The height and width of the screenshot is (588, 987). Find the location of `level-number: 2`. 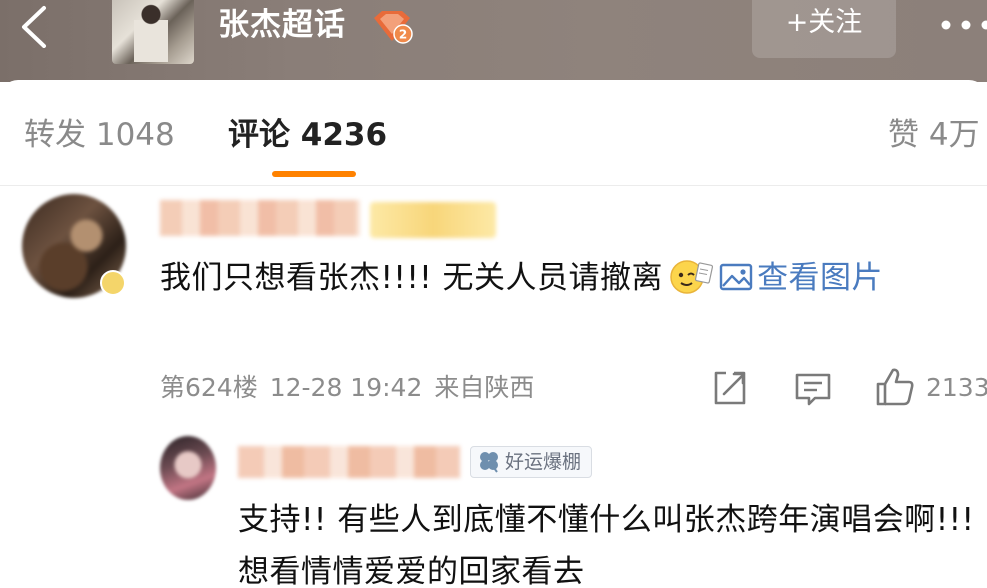

level-number: 2 is located at coordinates (403, 35).